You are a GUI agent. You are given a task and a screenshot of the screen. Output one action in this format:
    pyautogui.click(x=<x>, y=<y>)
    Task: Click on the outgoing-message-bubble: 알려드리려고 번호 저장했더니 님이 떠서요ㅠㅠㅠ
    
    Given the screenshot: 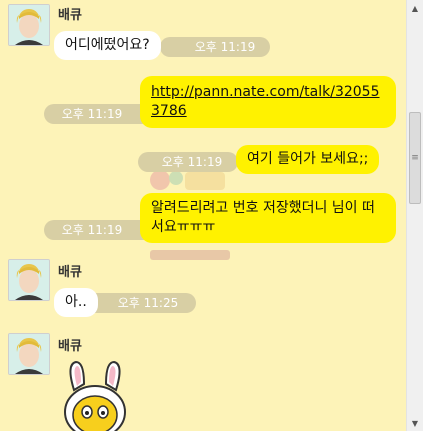 What is the action you would take?
    pyautogui.click(x=268, y=218)
    